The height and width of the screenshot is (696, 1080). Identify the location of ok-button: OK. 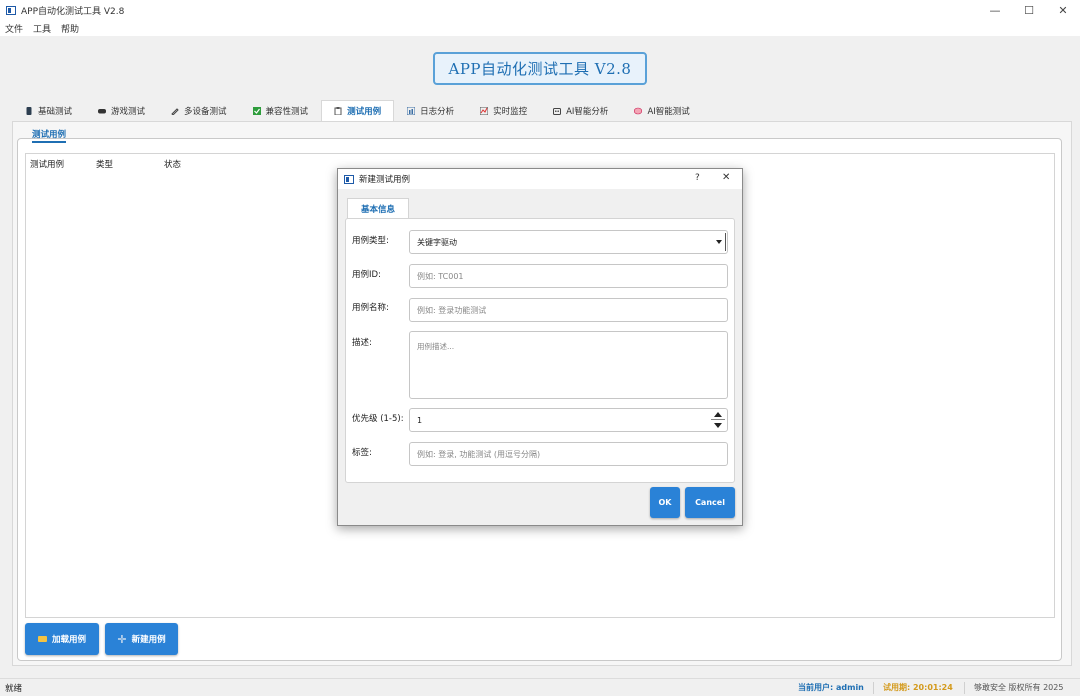
(665, 502).